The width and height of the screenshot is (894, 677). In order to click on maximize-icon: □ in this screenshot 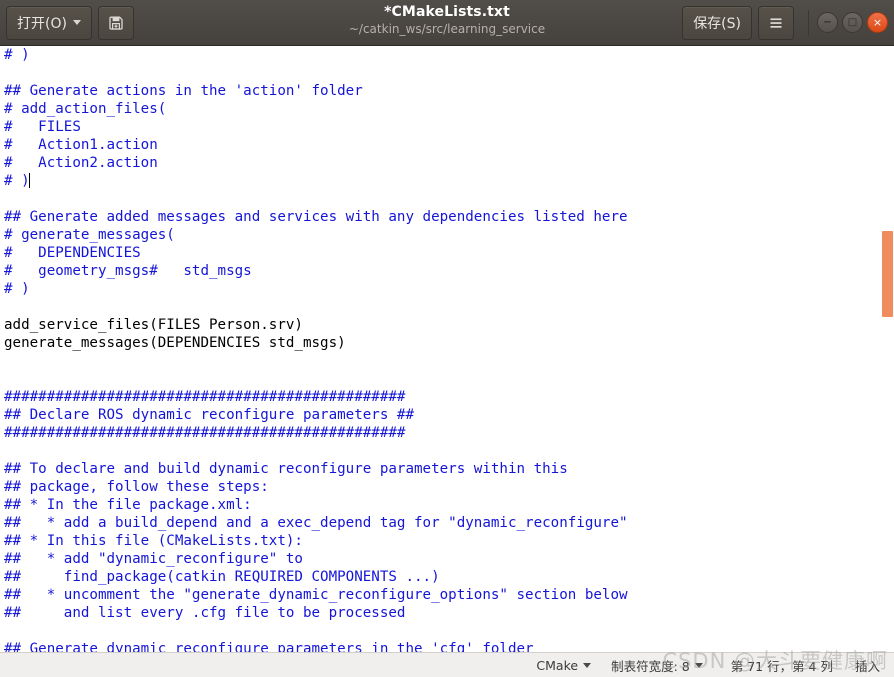, I will do `click(852, 22)`.